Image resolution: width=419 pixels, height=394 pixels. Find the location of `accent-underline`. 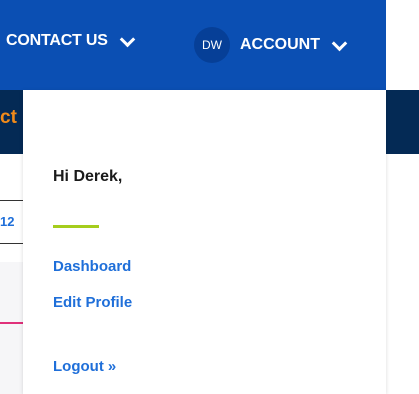

accent-underline is located at coordinates (11, 323).